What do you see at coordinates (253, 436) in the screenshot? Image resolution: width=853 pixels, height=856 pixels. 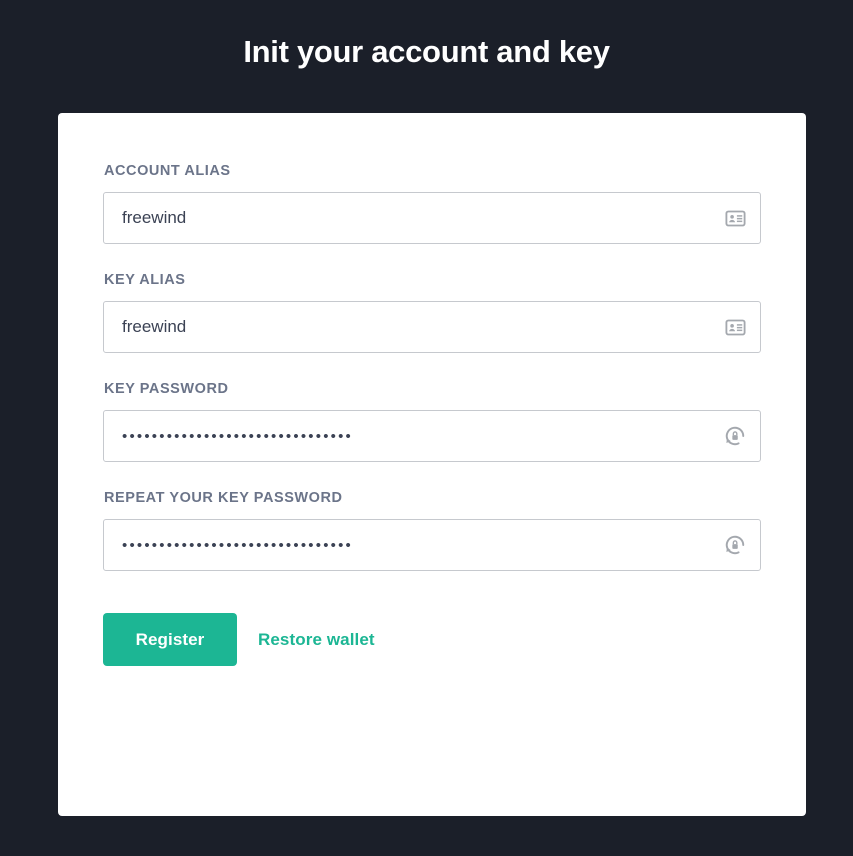 I see `key-password-input: •••••••••••••••••••••••••••••••` at bounding box center [253, 436].